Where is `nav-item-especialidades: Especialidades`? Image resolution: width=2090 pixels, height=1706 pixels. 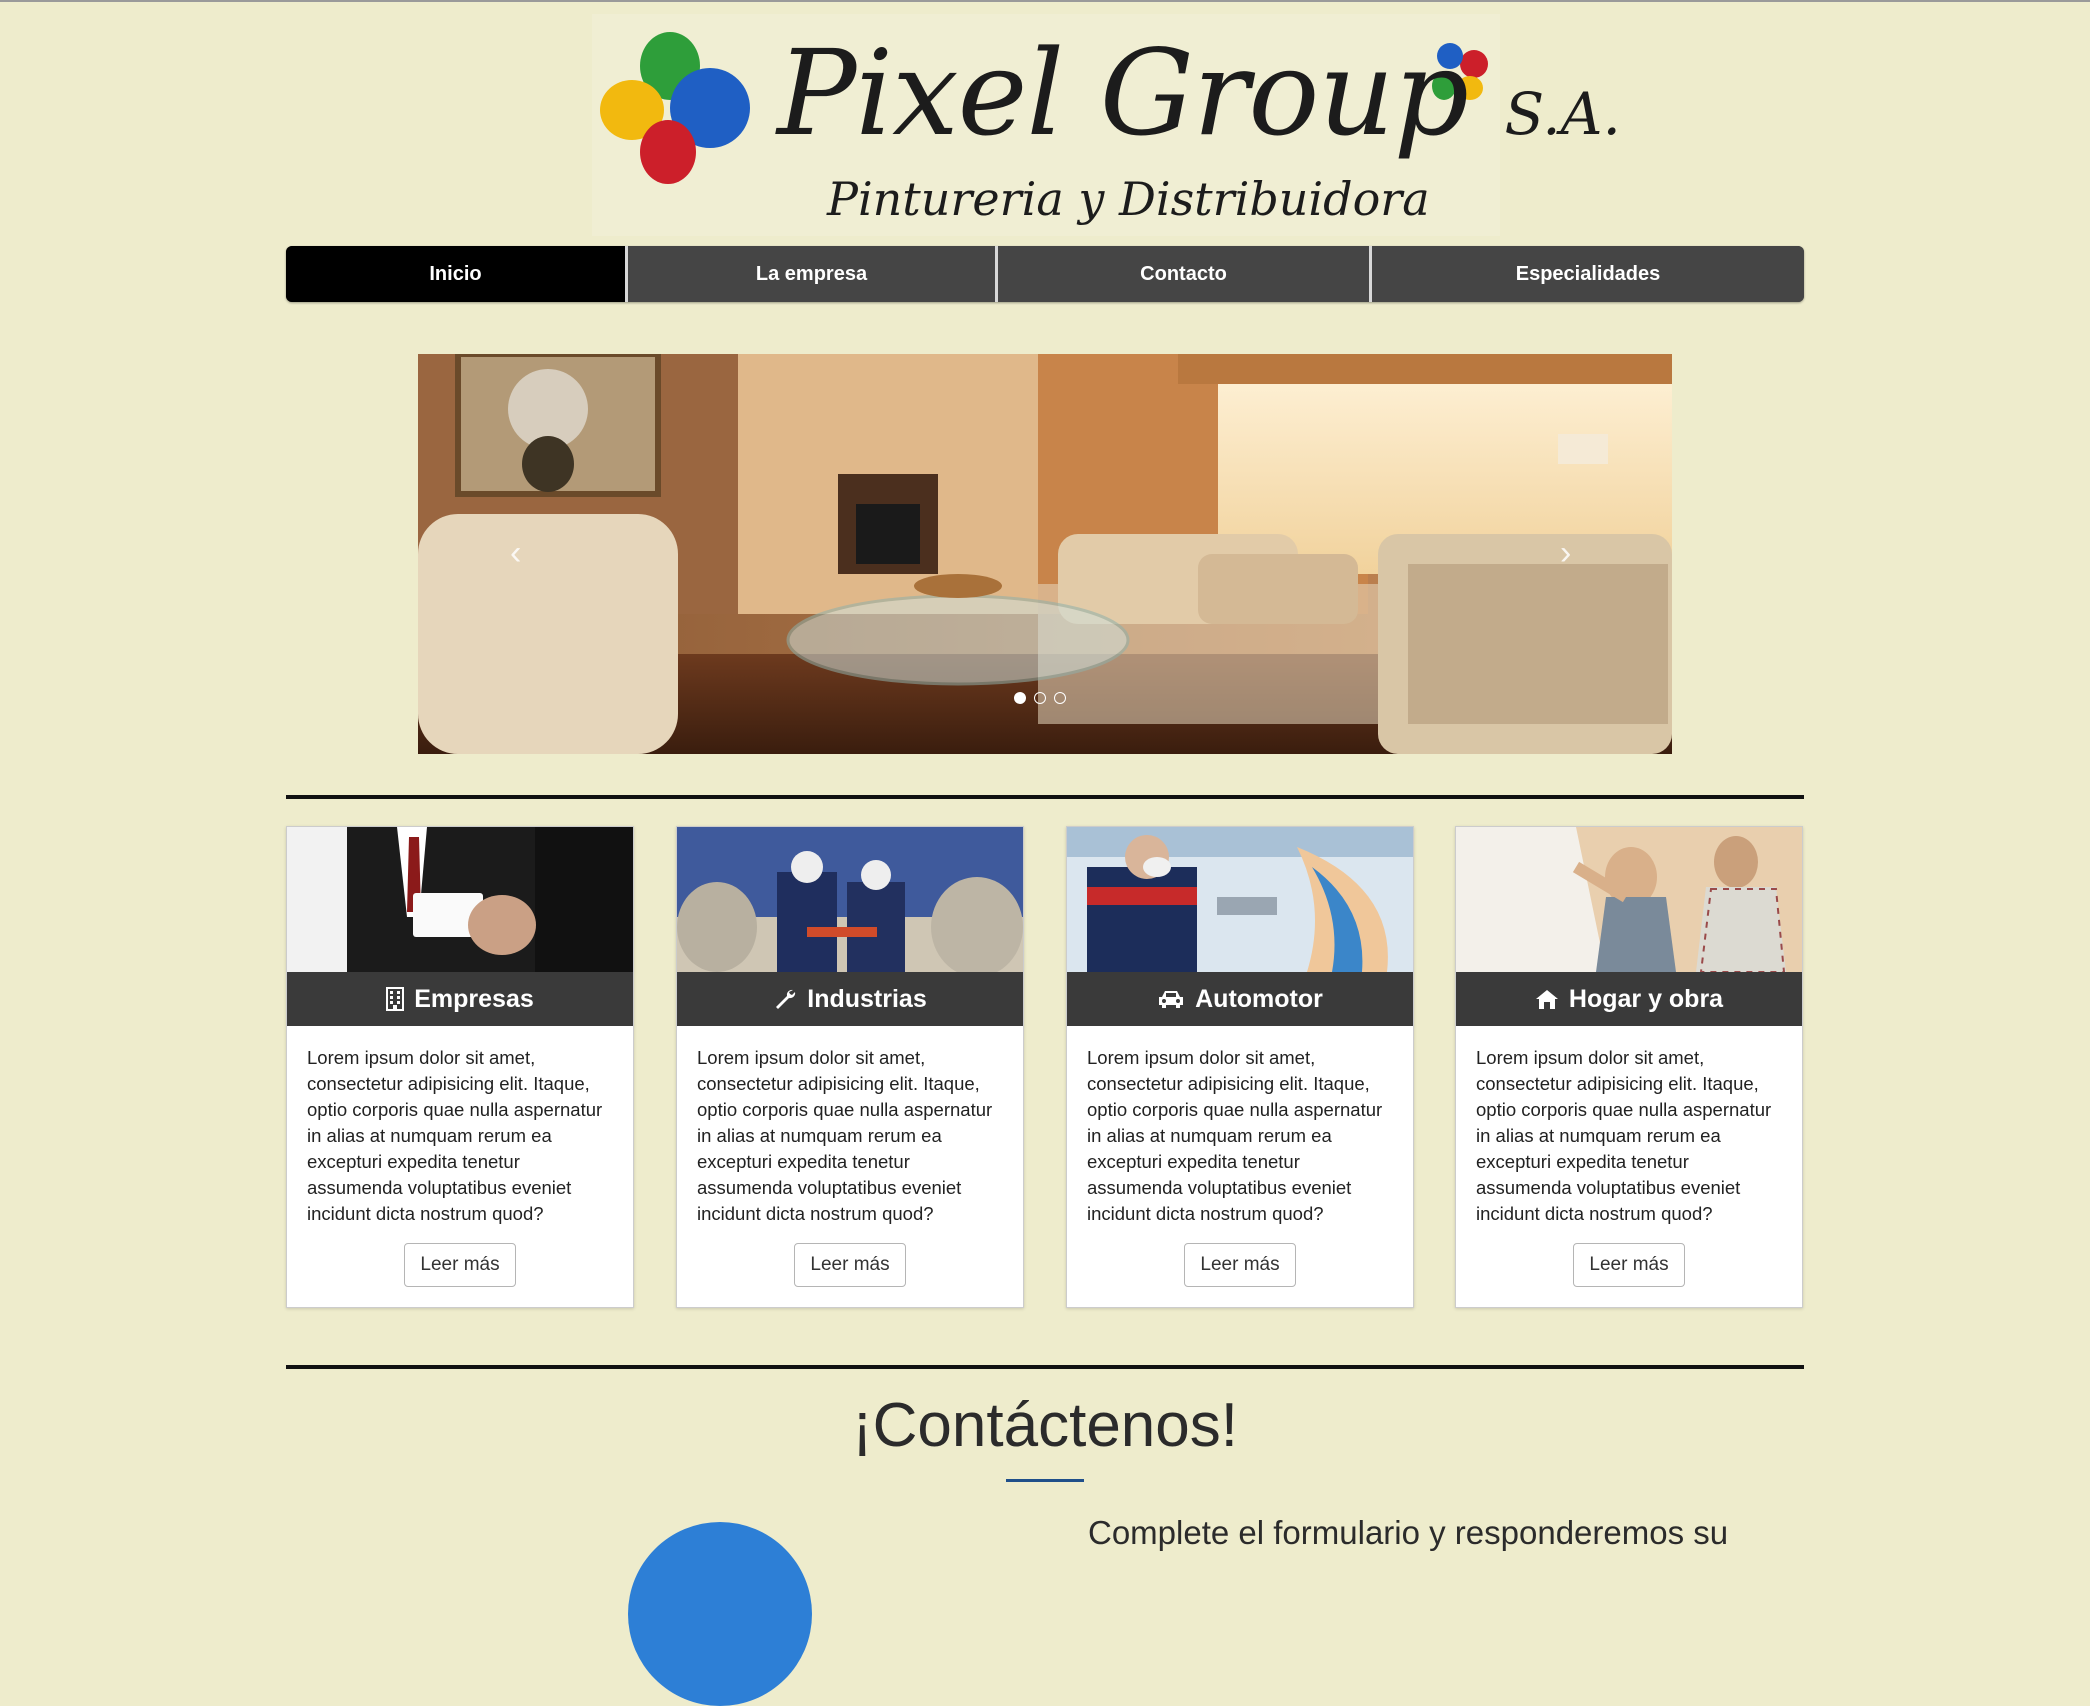
nav-item-especialidades: Especialidades is located at coordinates (1588, 274).